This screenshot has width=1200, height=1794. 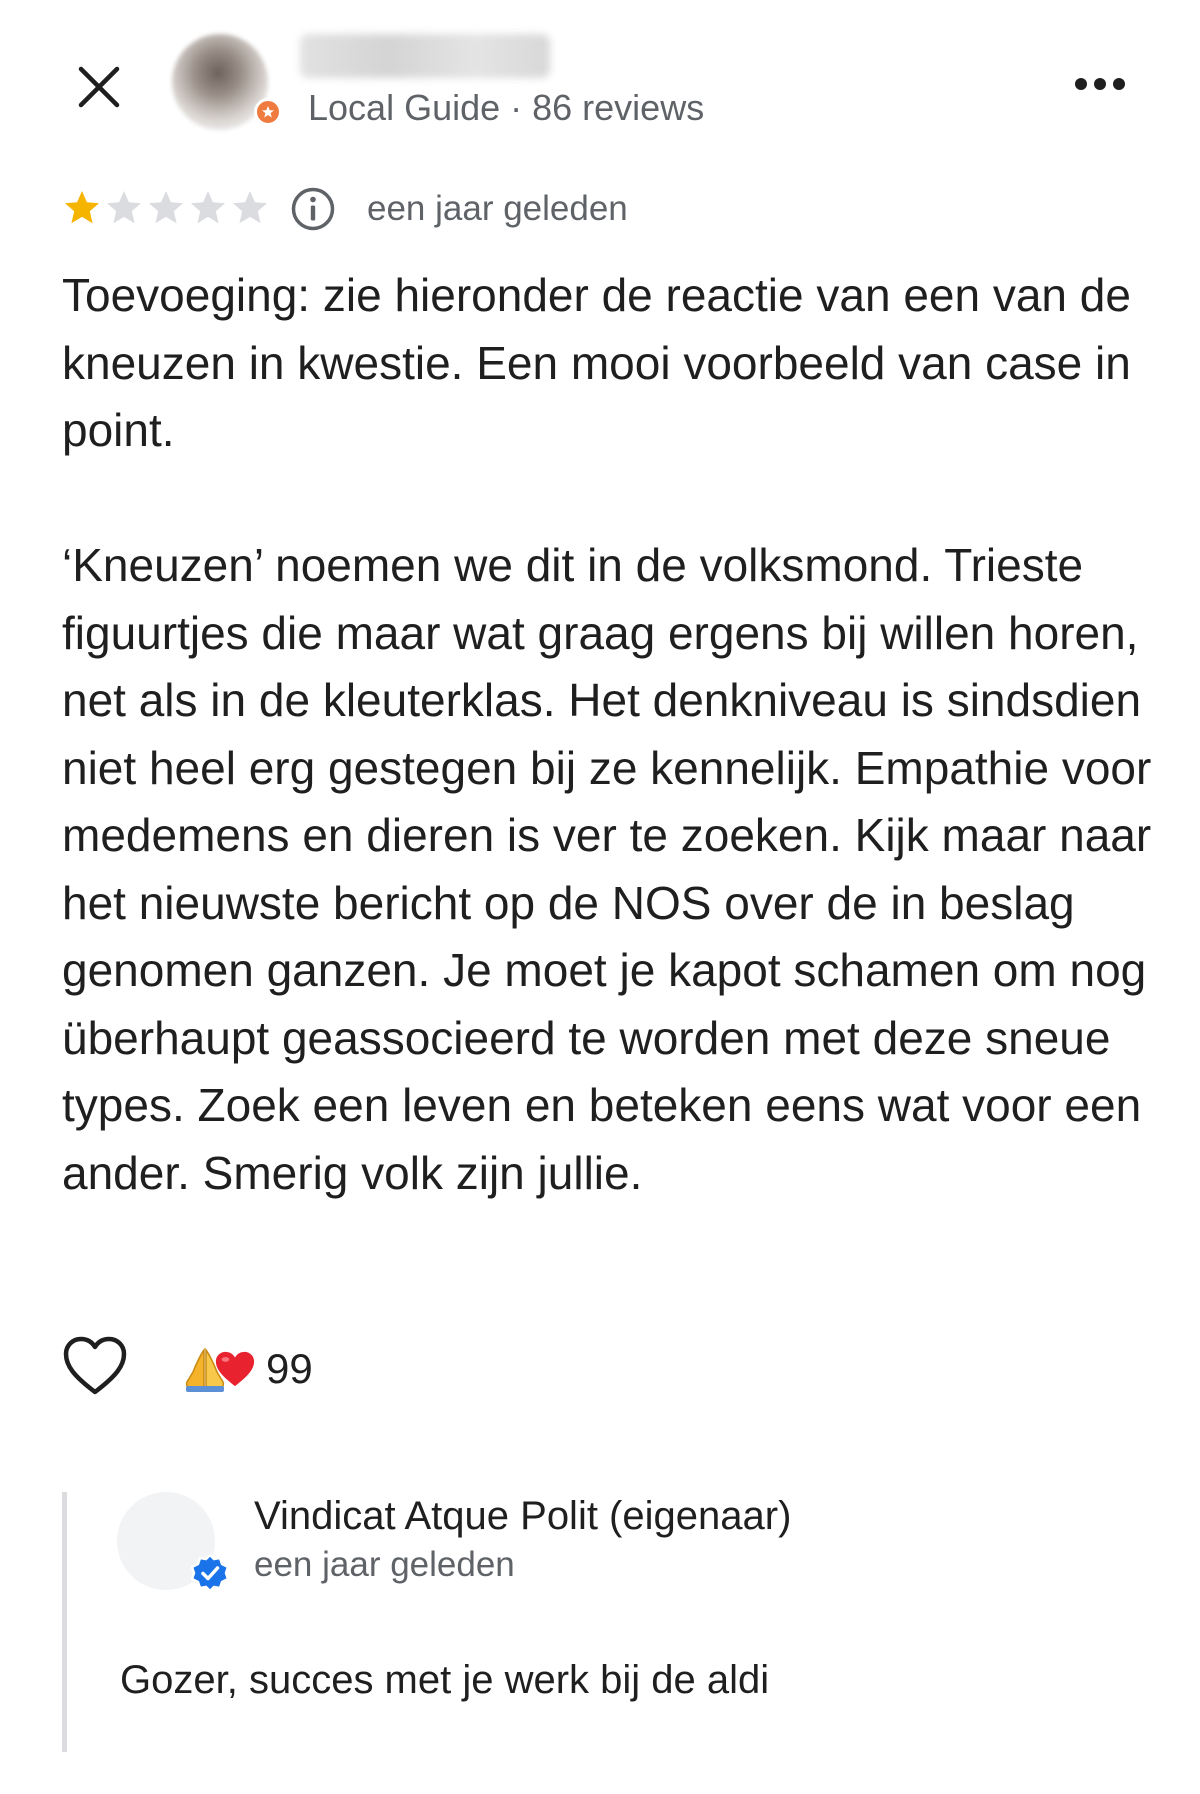 What do you see at coordinates (210, 1573) in the screenshot?
I see `verified-badge-icon` at bounding box center [210, 1573].